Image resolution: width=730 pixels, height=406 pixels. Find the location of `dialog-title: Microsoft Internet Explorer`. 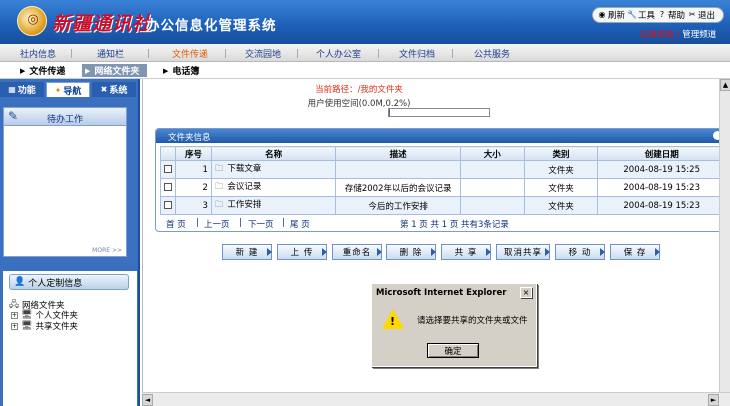

dialog-title: Microsoft Internet Explorer is located at coordinates (441, 293).